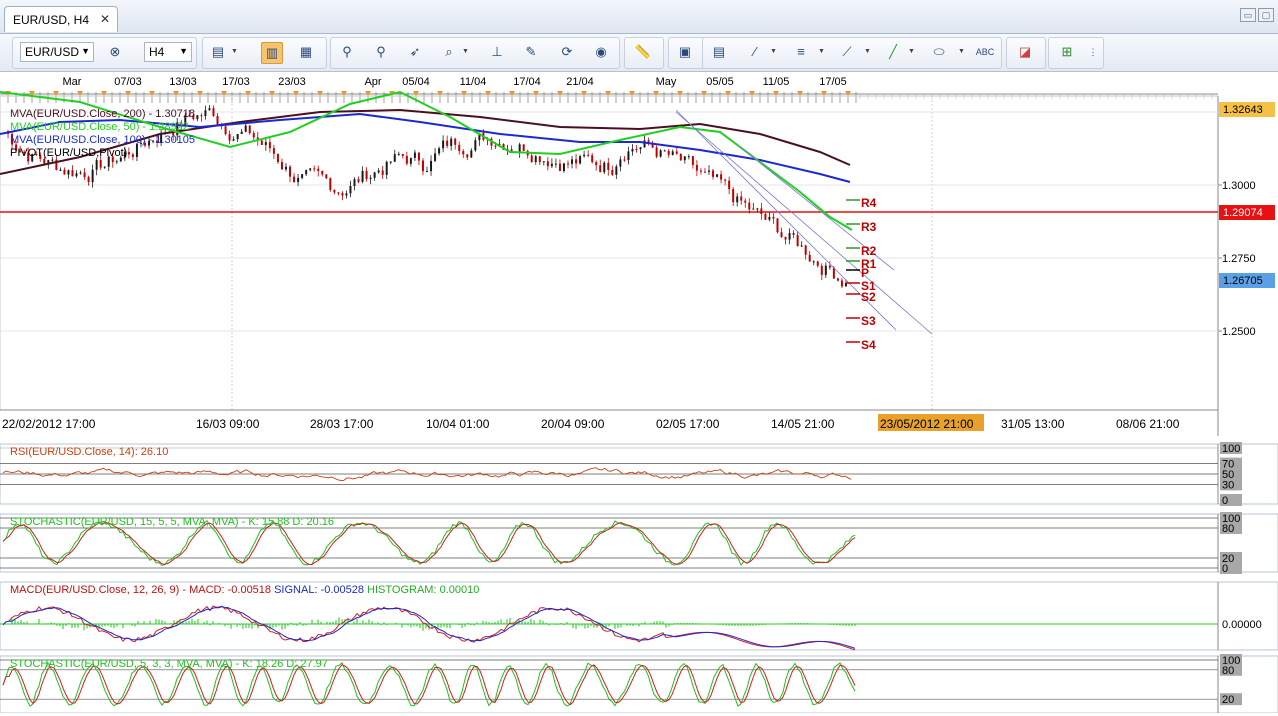  I want to click on zoom-in-icon: ⚲, so click(347, 53).